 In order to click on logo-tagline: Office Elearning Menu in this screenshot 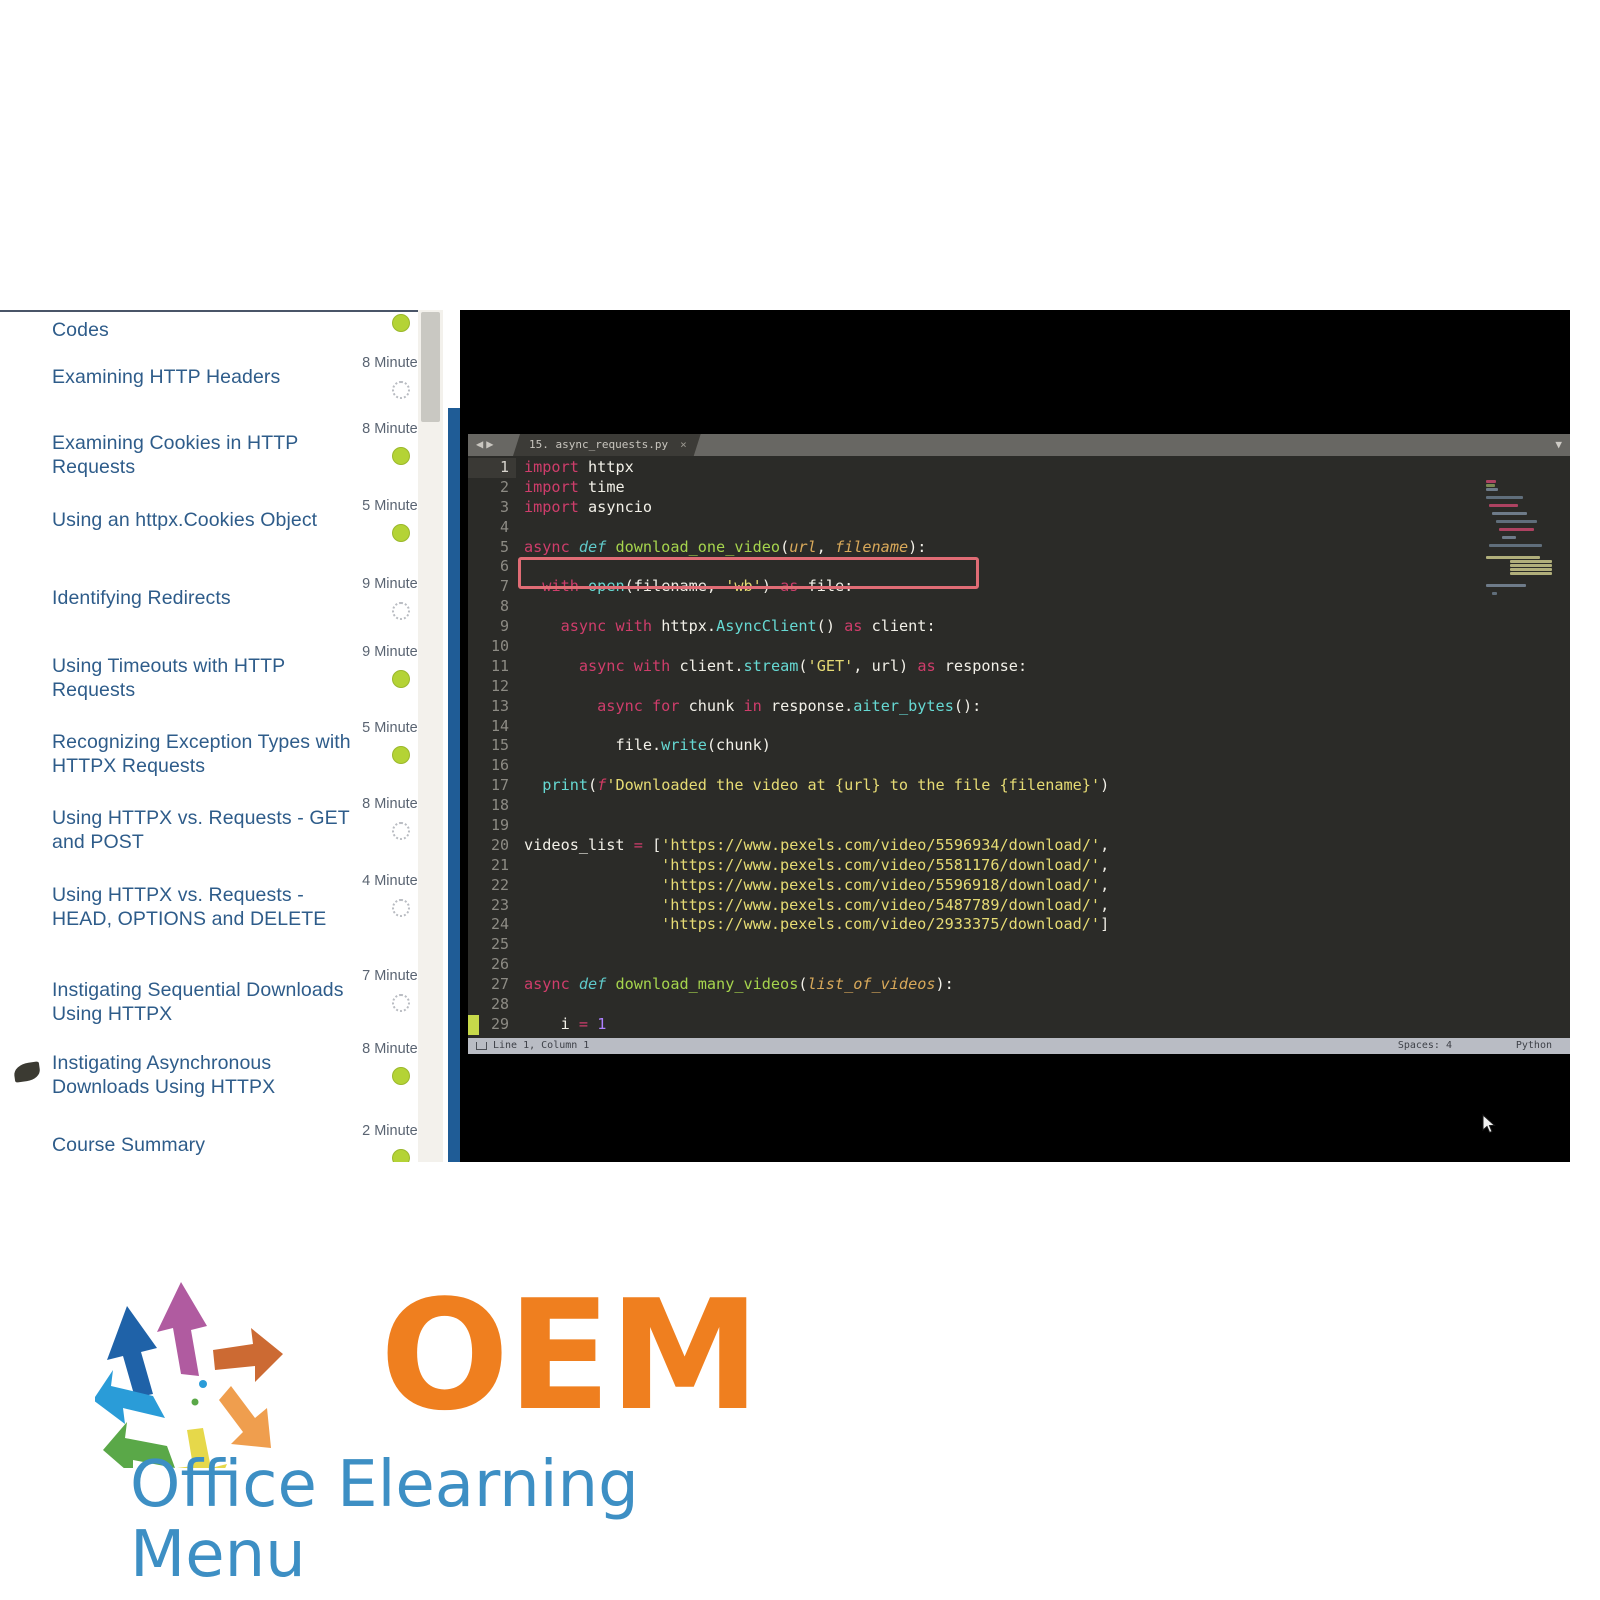, I will do `click(384, 1520)`.